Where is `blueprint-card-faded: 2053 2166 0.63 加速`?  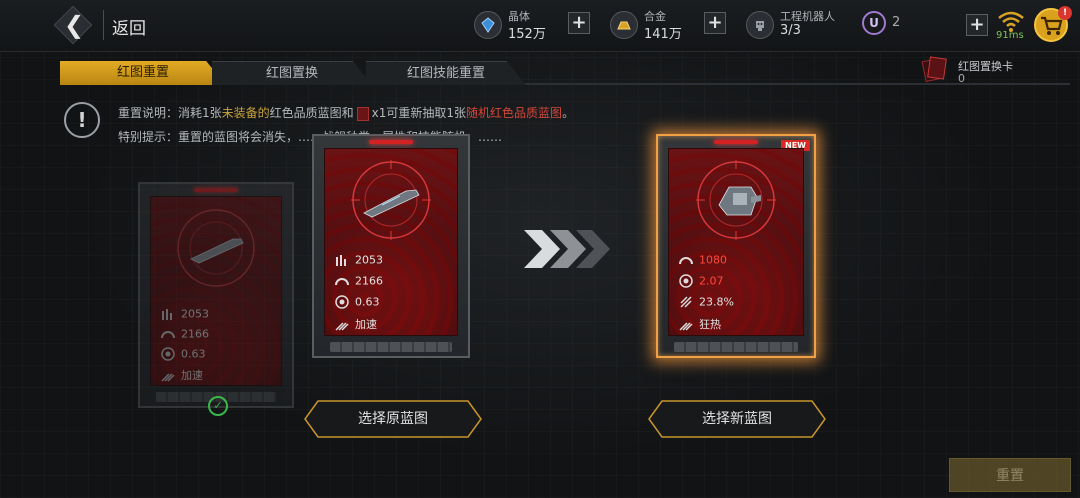 blueprint-card-faded: 2053 2166 0.63 加速 is located at coordinates (216, 295).